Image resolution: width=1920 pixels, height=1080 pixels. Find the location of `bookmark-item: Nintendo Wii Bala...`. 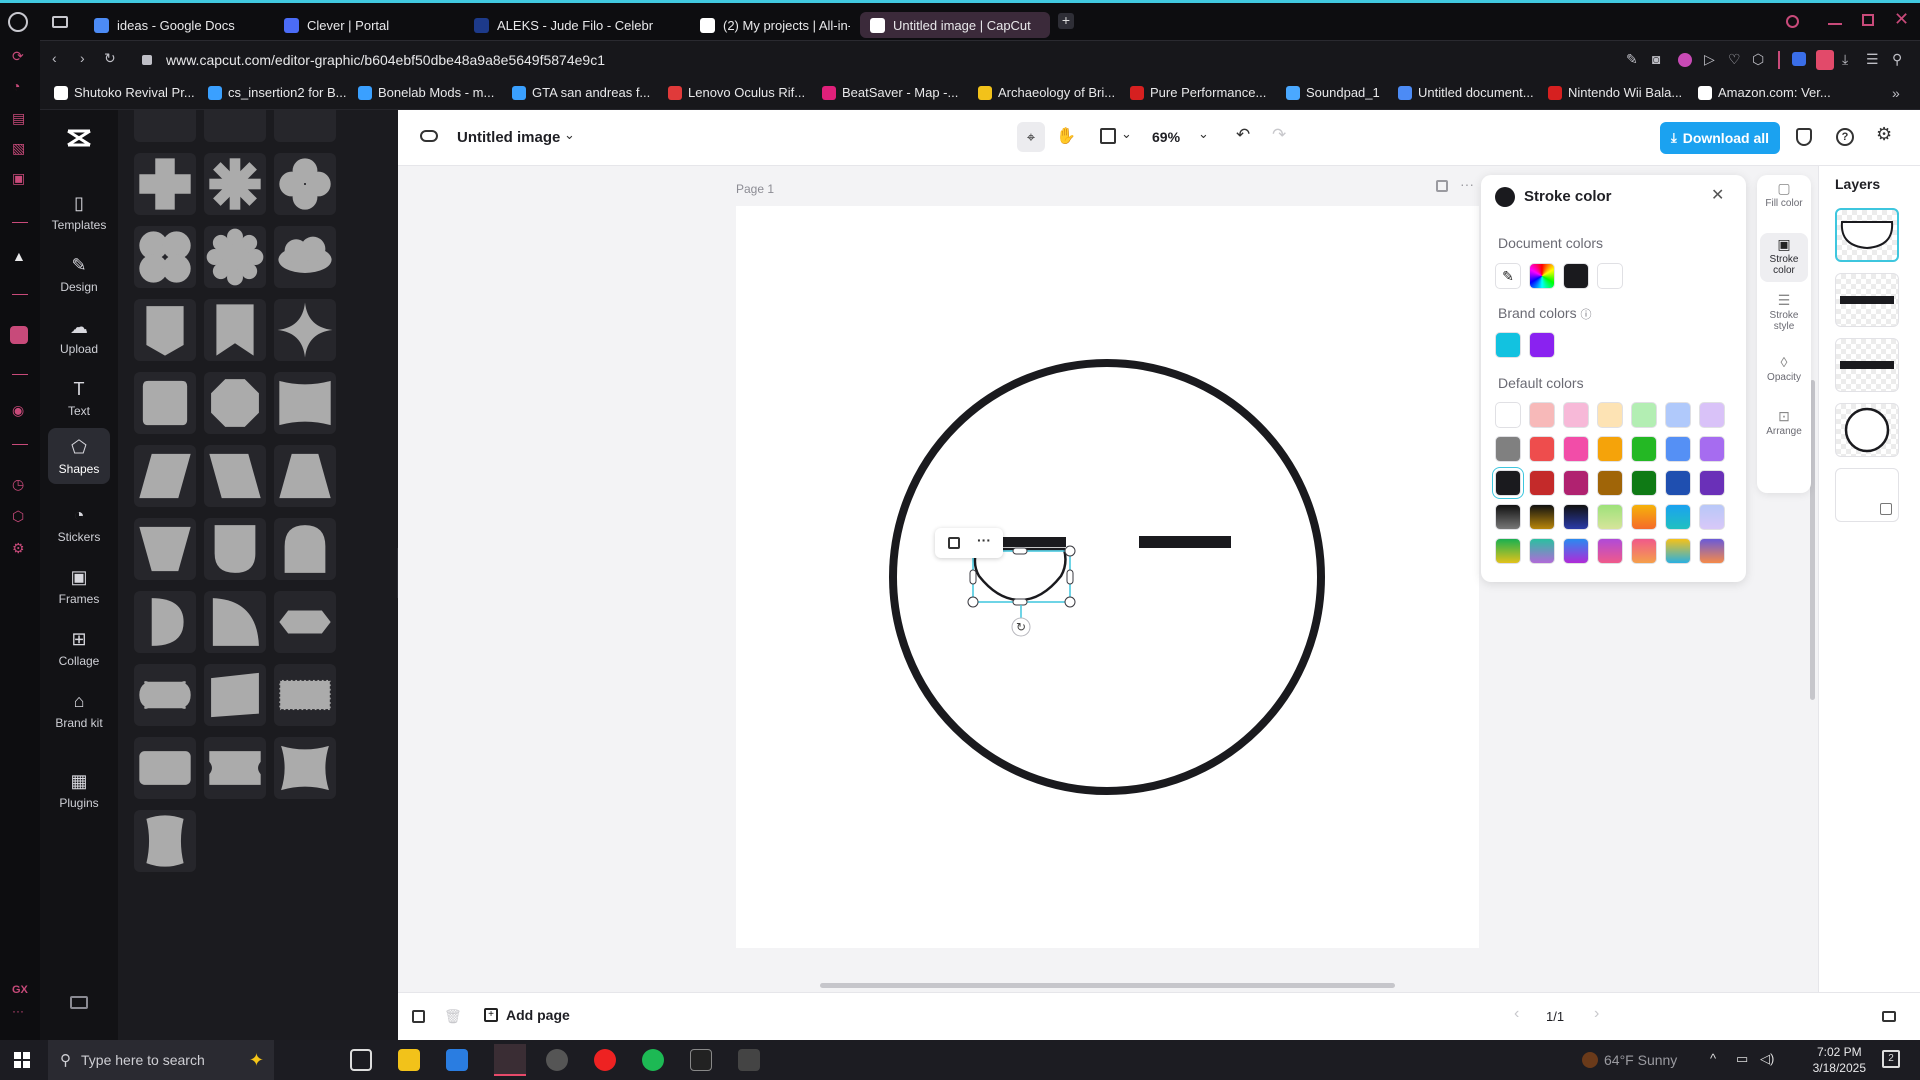

bookmark-item: Nintendo Wii Bala... is located at coordinates (1615, 92).